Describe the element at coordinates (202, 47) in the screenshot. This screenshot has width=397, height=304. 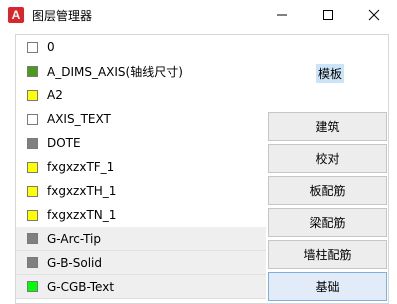
I see `layer-row: 0` at that location.